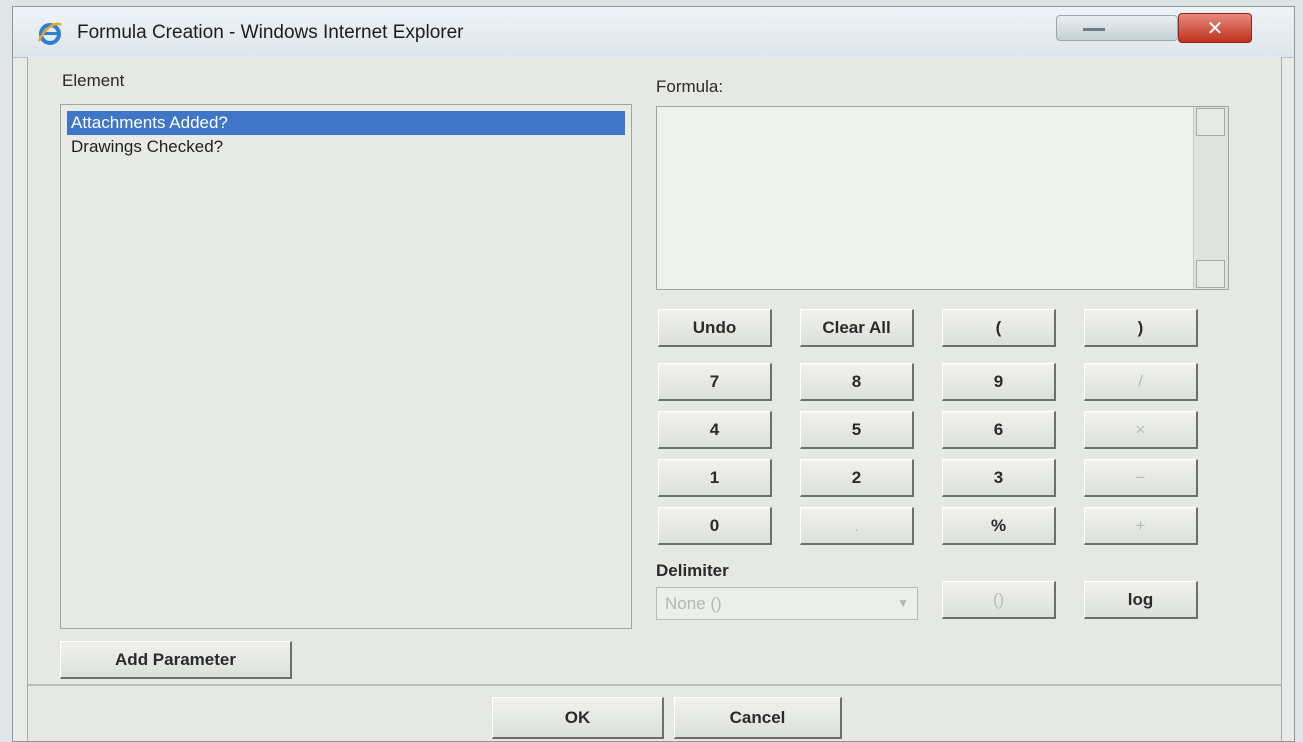 The width and height of the screenshot is (1303, 742). I want to click on chevron-down-icon: ▼, so click(903, 603).